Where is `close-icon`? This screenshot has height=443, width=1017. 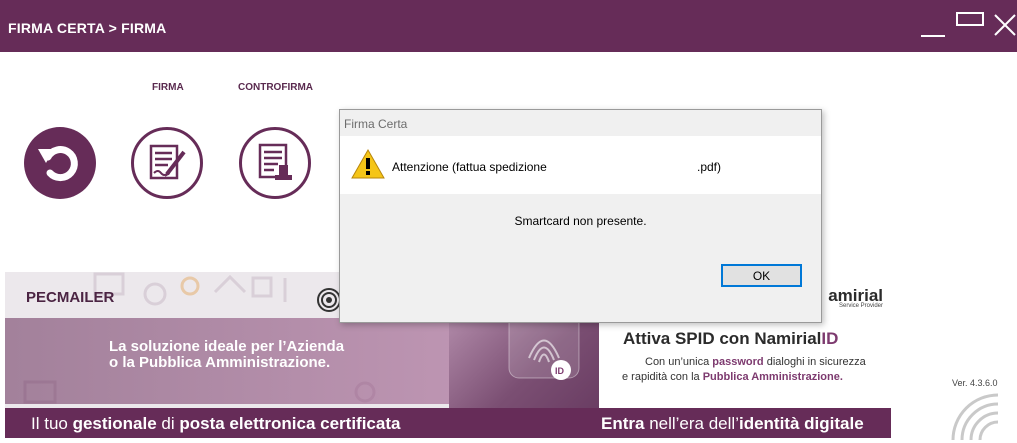 close-icon is located at coordinates (1005, 25).